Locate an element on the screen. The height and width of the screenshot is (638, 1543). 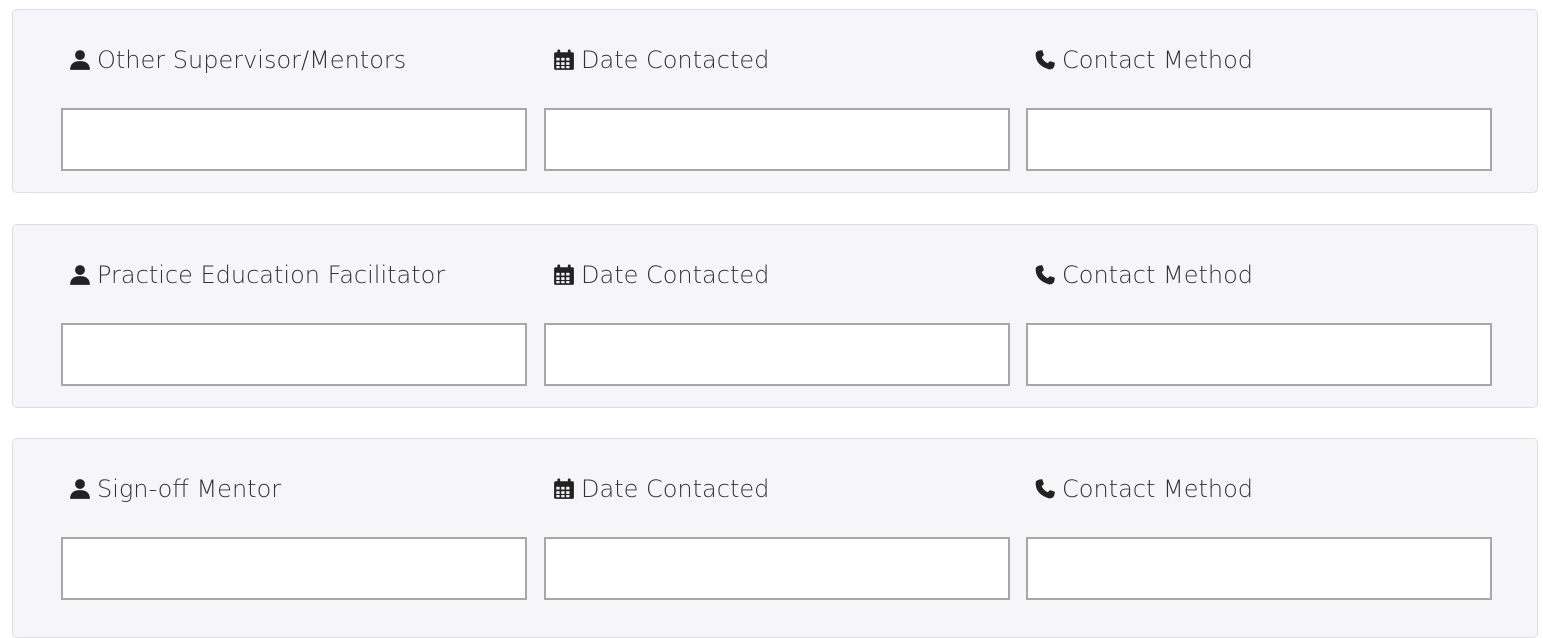
practice-education-facilitator-label-text: Practice Education Facilitator is located at coordinates (271, 275).